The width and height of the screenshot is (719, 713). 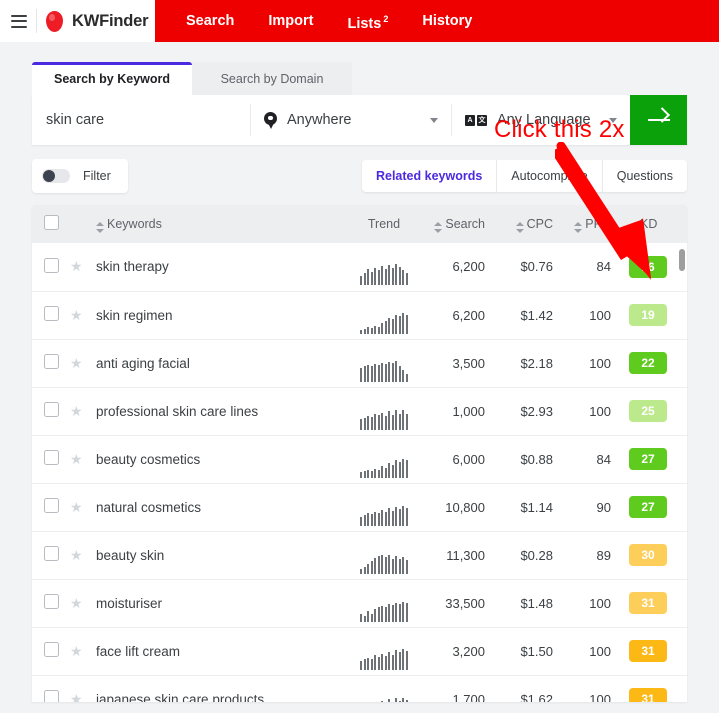 What do you see at coordinates (359, 555) in the screenshot?
I see `table-row: ★ beauty skin 11,300 $0.28 89 30` at bounding box center [359, 555].